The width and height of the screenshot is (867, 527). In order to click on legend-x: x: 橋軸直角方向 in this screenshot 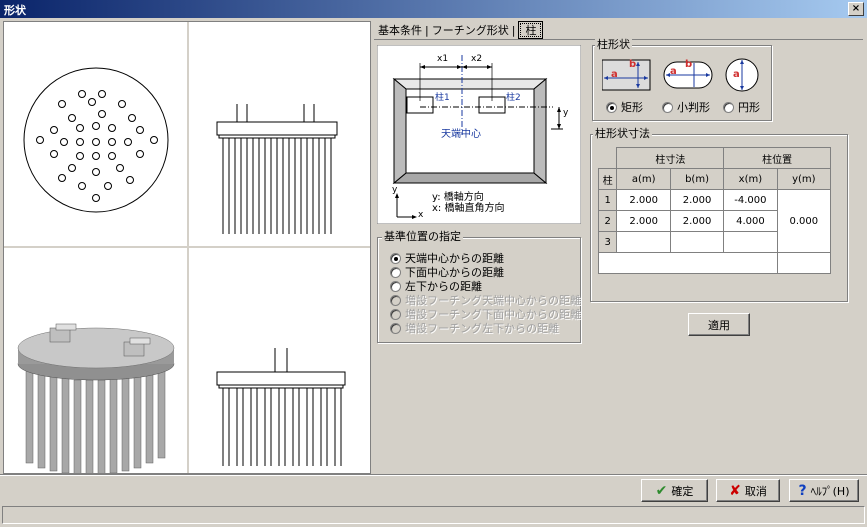, I will do `click(468, 208)`.